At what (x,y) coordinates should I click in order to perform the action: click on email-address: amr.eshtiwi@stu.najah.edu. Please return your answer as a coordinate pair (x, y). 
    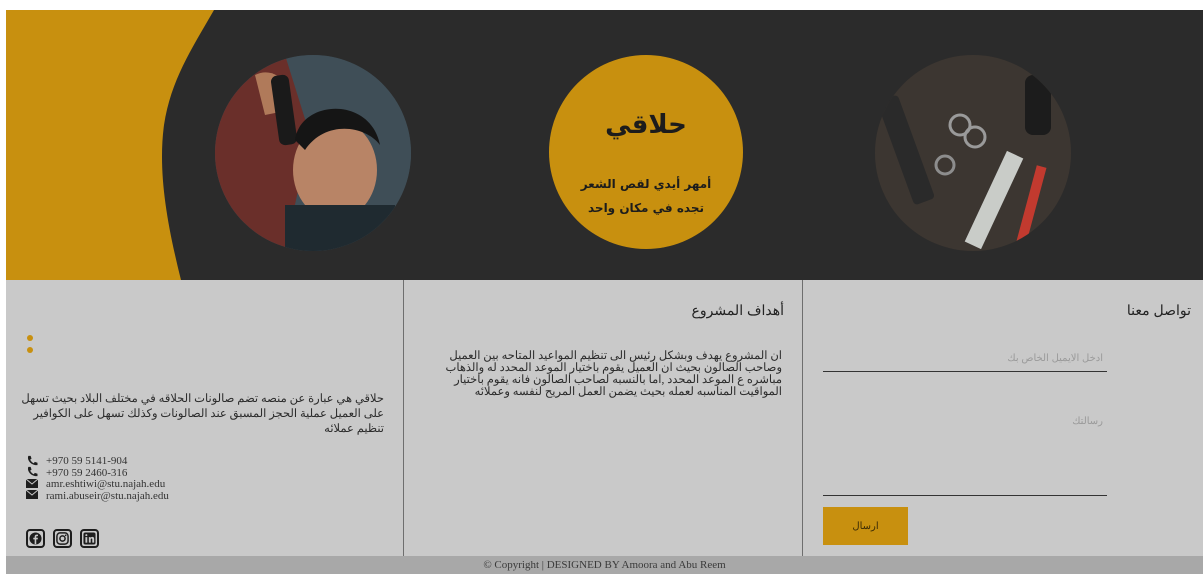
    Looking at the image, I should click on (105, 484).